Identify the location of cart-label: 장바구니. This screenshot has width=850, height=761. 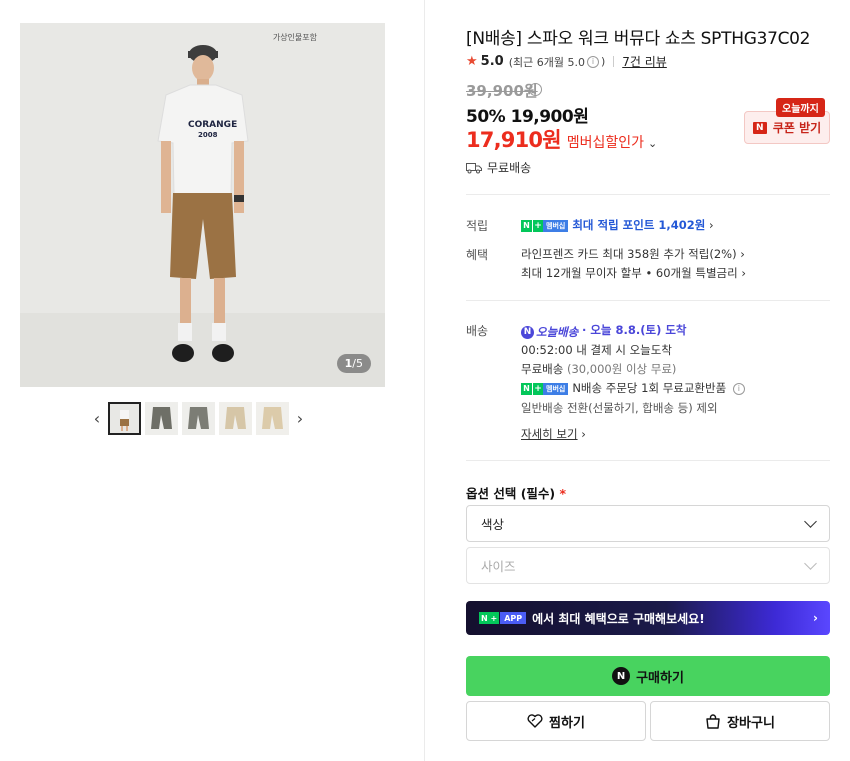
(751, 723).